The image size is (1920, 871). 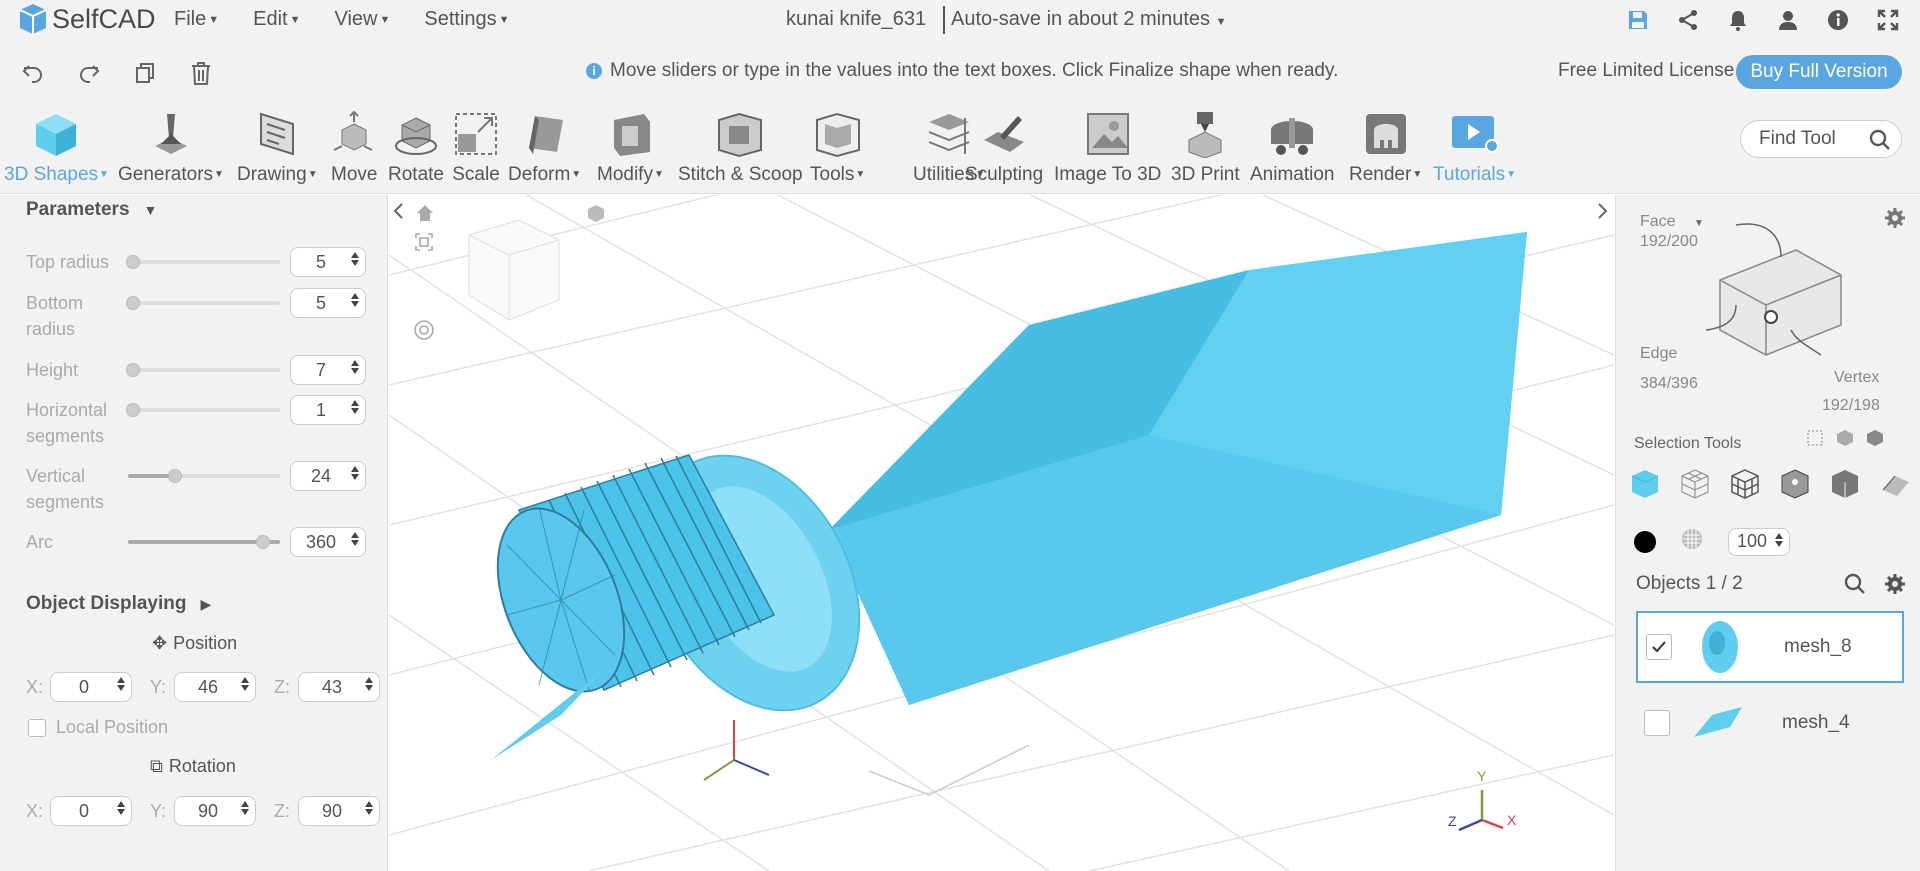 I want to click on copy-icon, so click(x=145, y=73).